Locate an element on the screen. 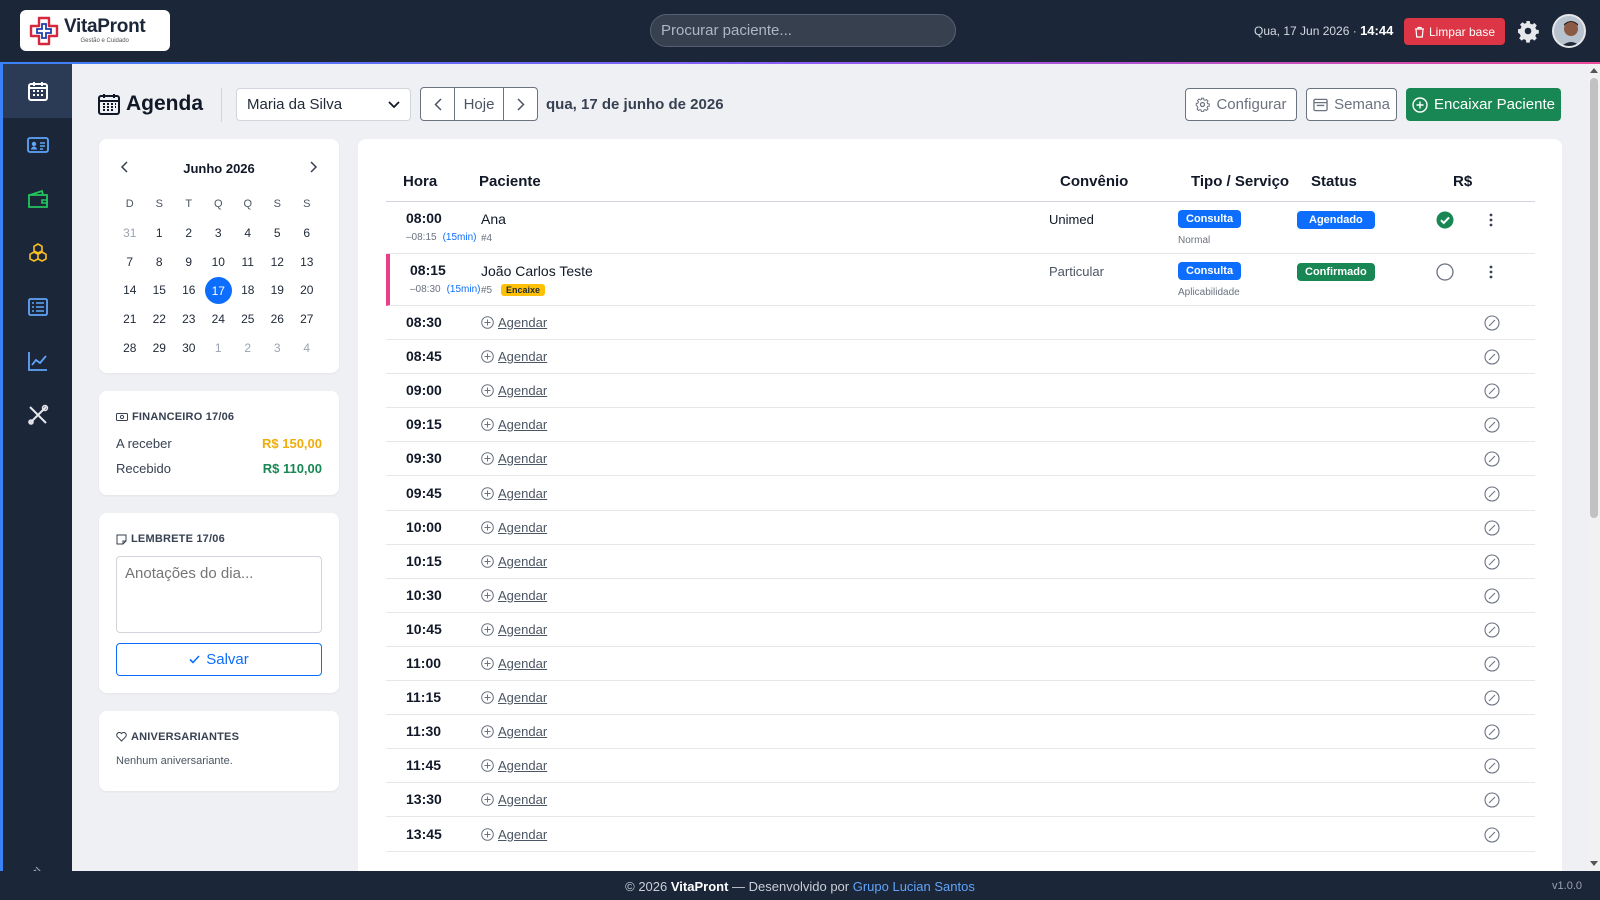 Image resolution: width=1600 pixels, height=900 pixels. calendar-day: 31 is located at coordinates (130, 233).